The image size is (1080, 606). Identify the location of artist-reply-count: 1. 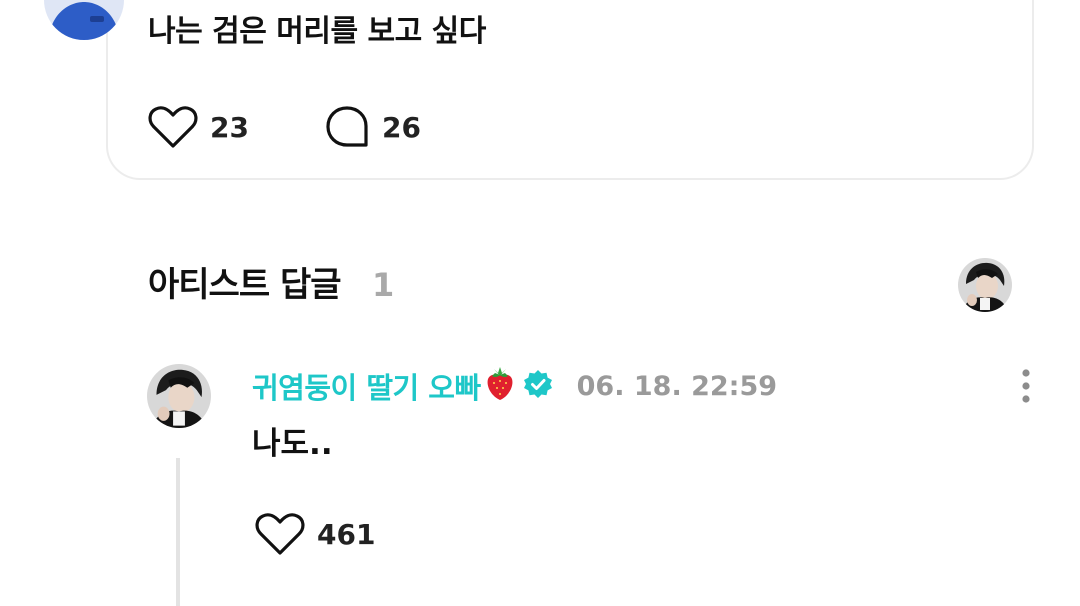
(383, 285).